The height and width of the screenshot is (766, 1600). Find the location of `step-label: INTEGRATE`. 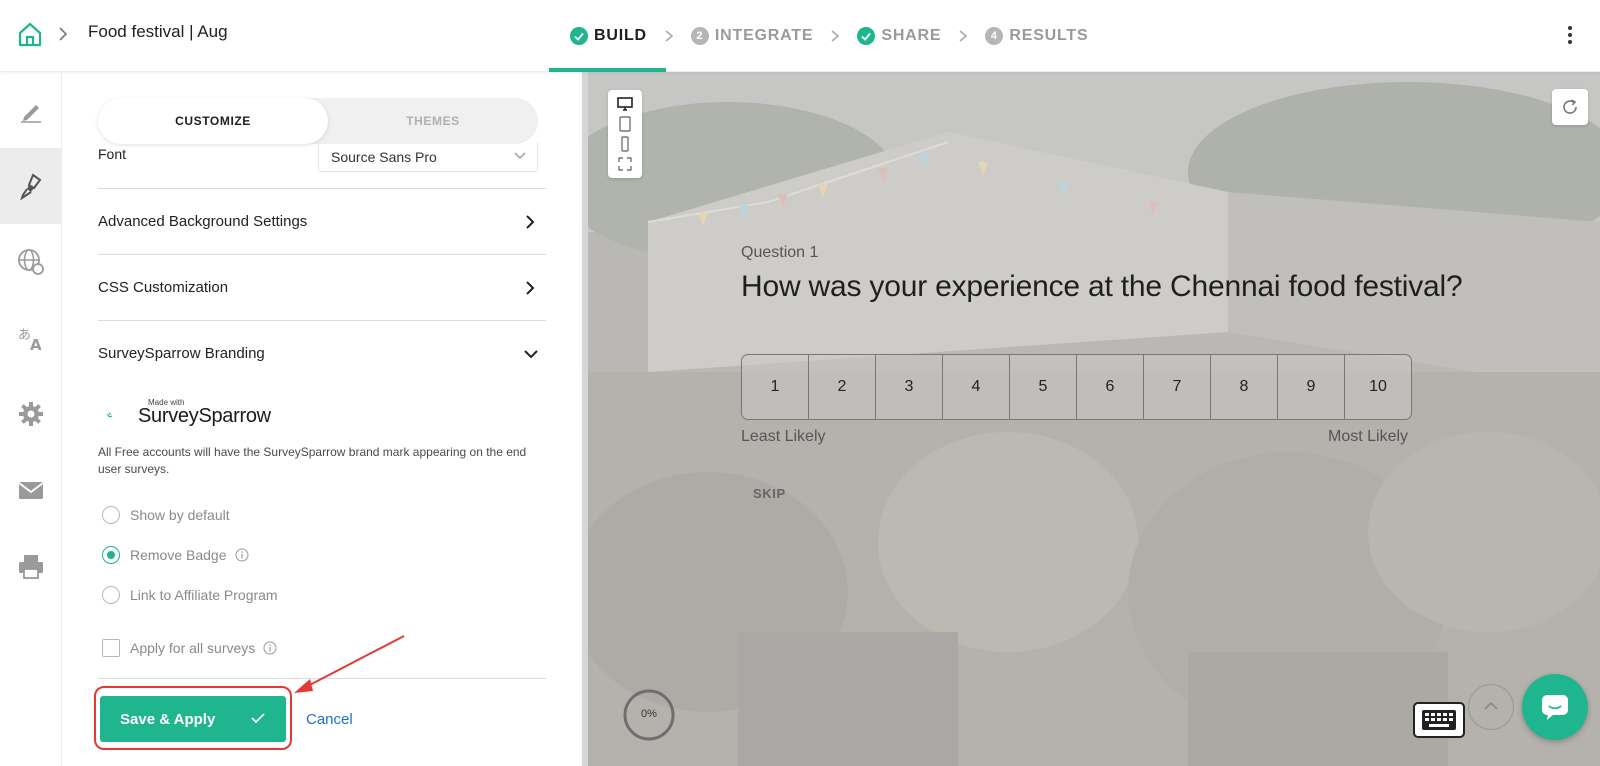

step-label: INTEGRATE is located at coordinates (764, 35).